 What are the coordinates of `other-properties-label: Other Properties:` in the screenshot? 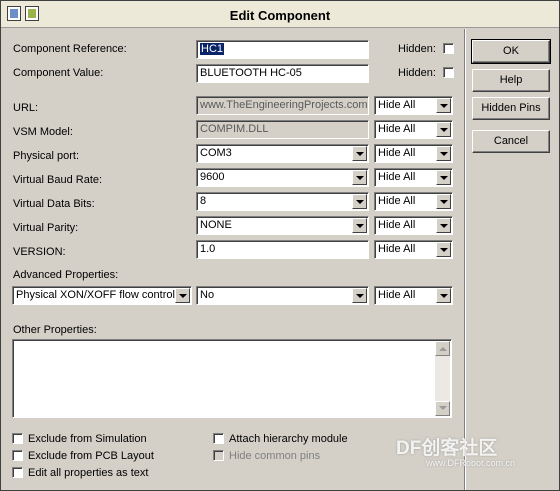 It's located at (55, 330).